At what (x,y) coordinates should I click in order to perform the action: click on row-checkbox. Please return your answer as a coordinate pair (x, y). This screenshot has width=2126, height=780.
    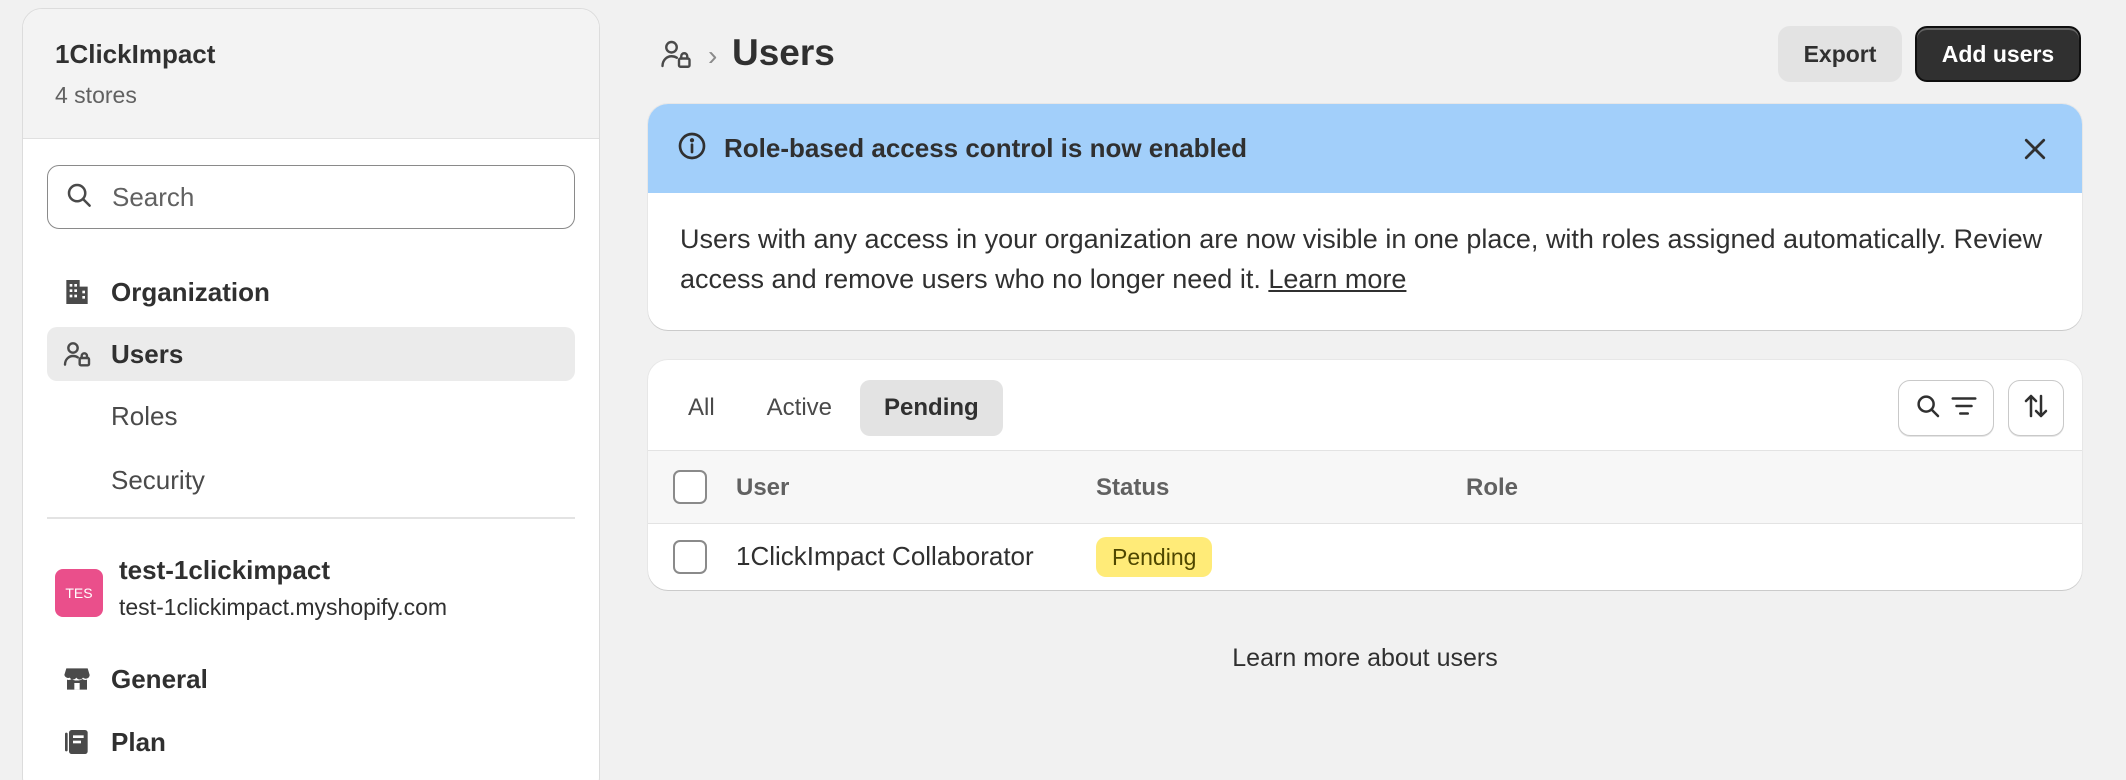
    Looking at the image, I should click on (690, 557).